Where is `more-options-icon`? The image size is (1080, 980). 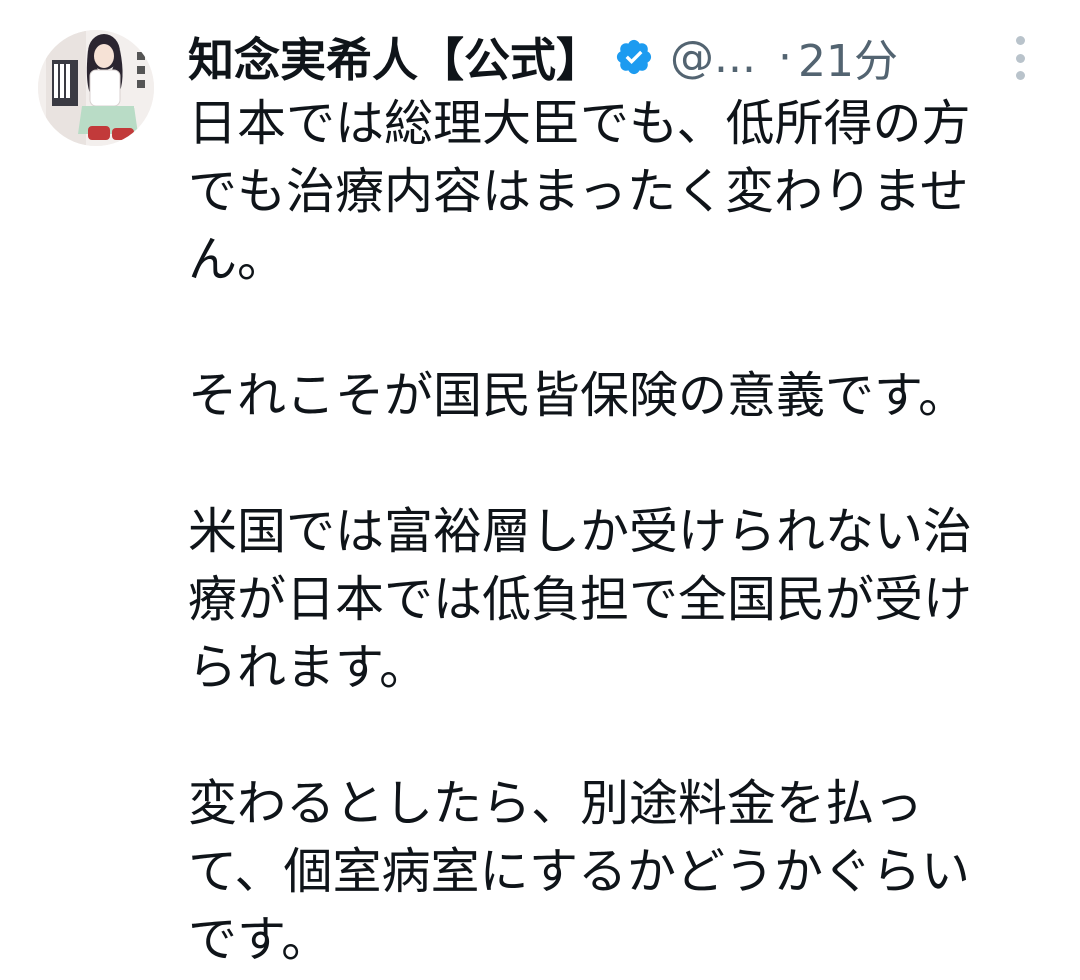 more-options-icon is located at coordinates (1020, 58).